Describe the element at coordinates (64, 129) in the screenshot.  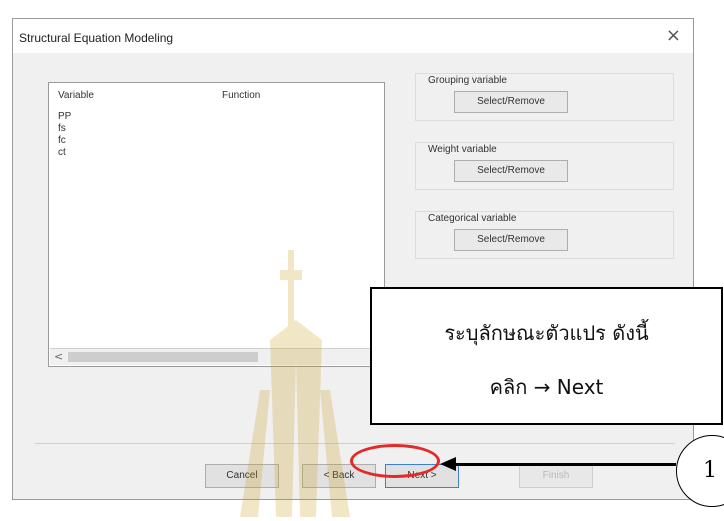
I see `list-item: fs` at that location.